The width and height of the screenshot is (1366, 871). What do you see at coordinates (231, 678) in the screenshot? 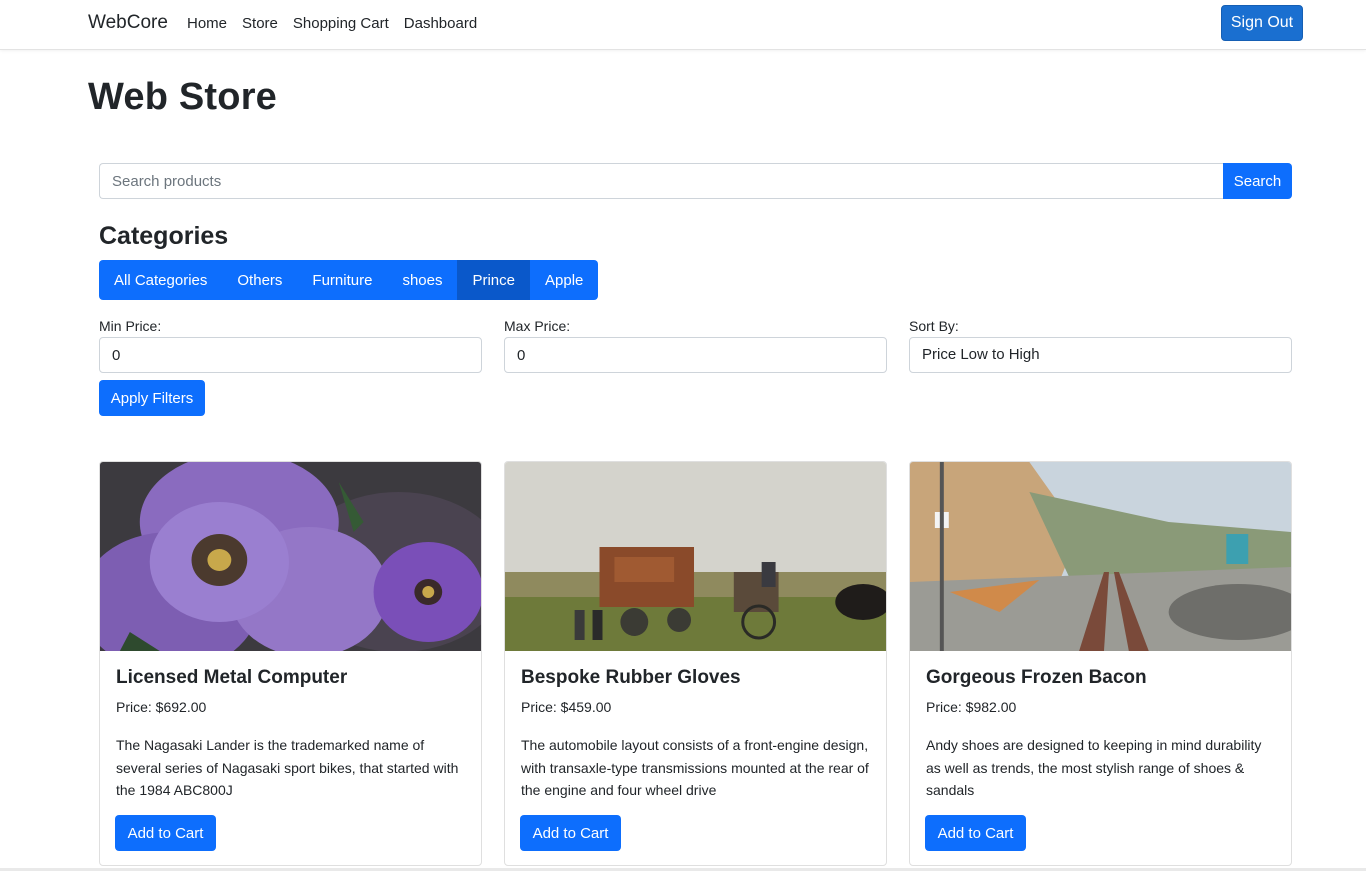
I see `product-title: Licensed Metal Computer` at bounding box center [231, 678].